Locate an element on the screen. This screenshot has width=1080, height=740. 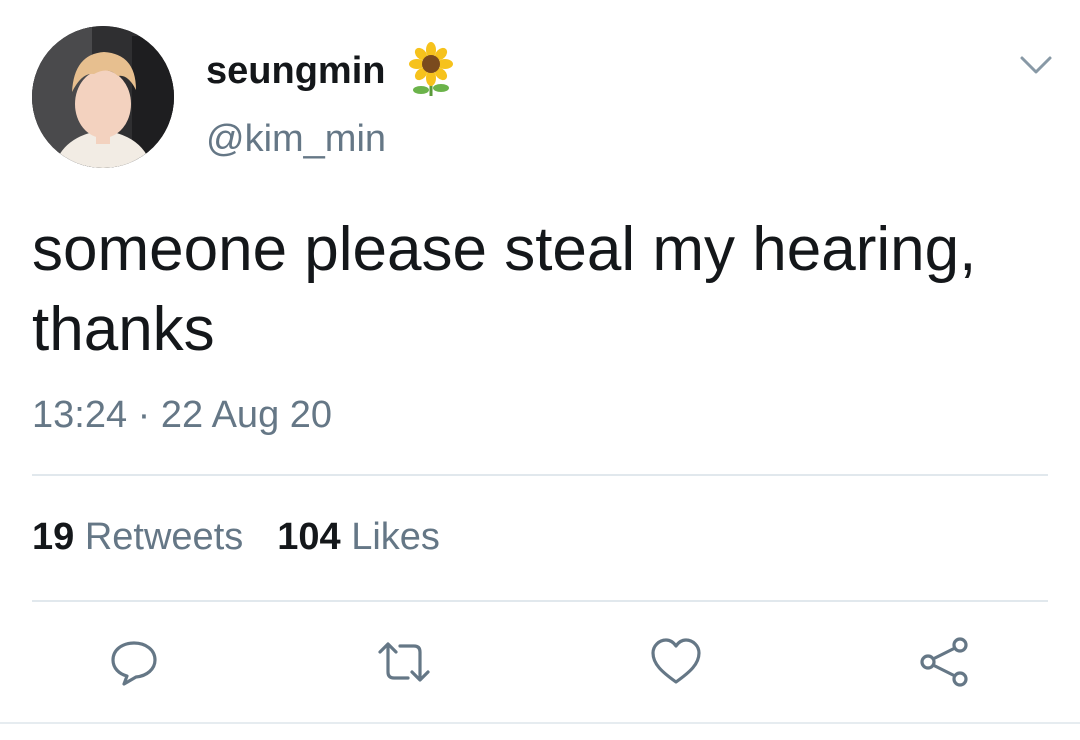
display-name: seungmin is located at coordinates (295, 71).